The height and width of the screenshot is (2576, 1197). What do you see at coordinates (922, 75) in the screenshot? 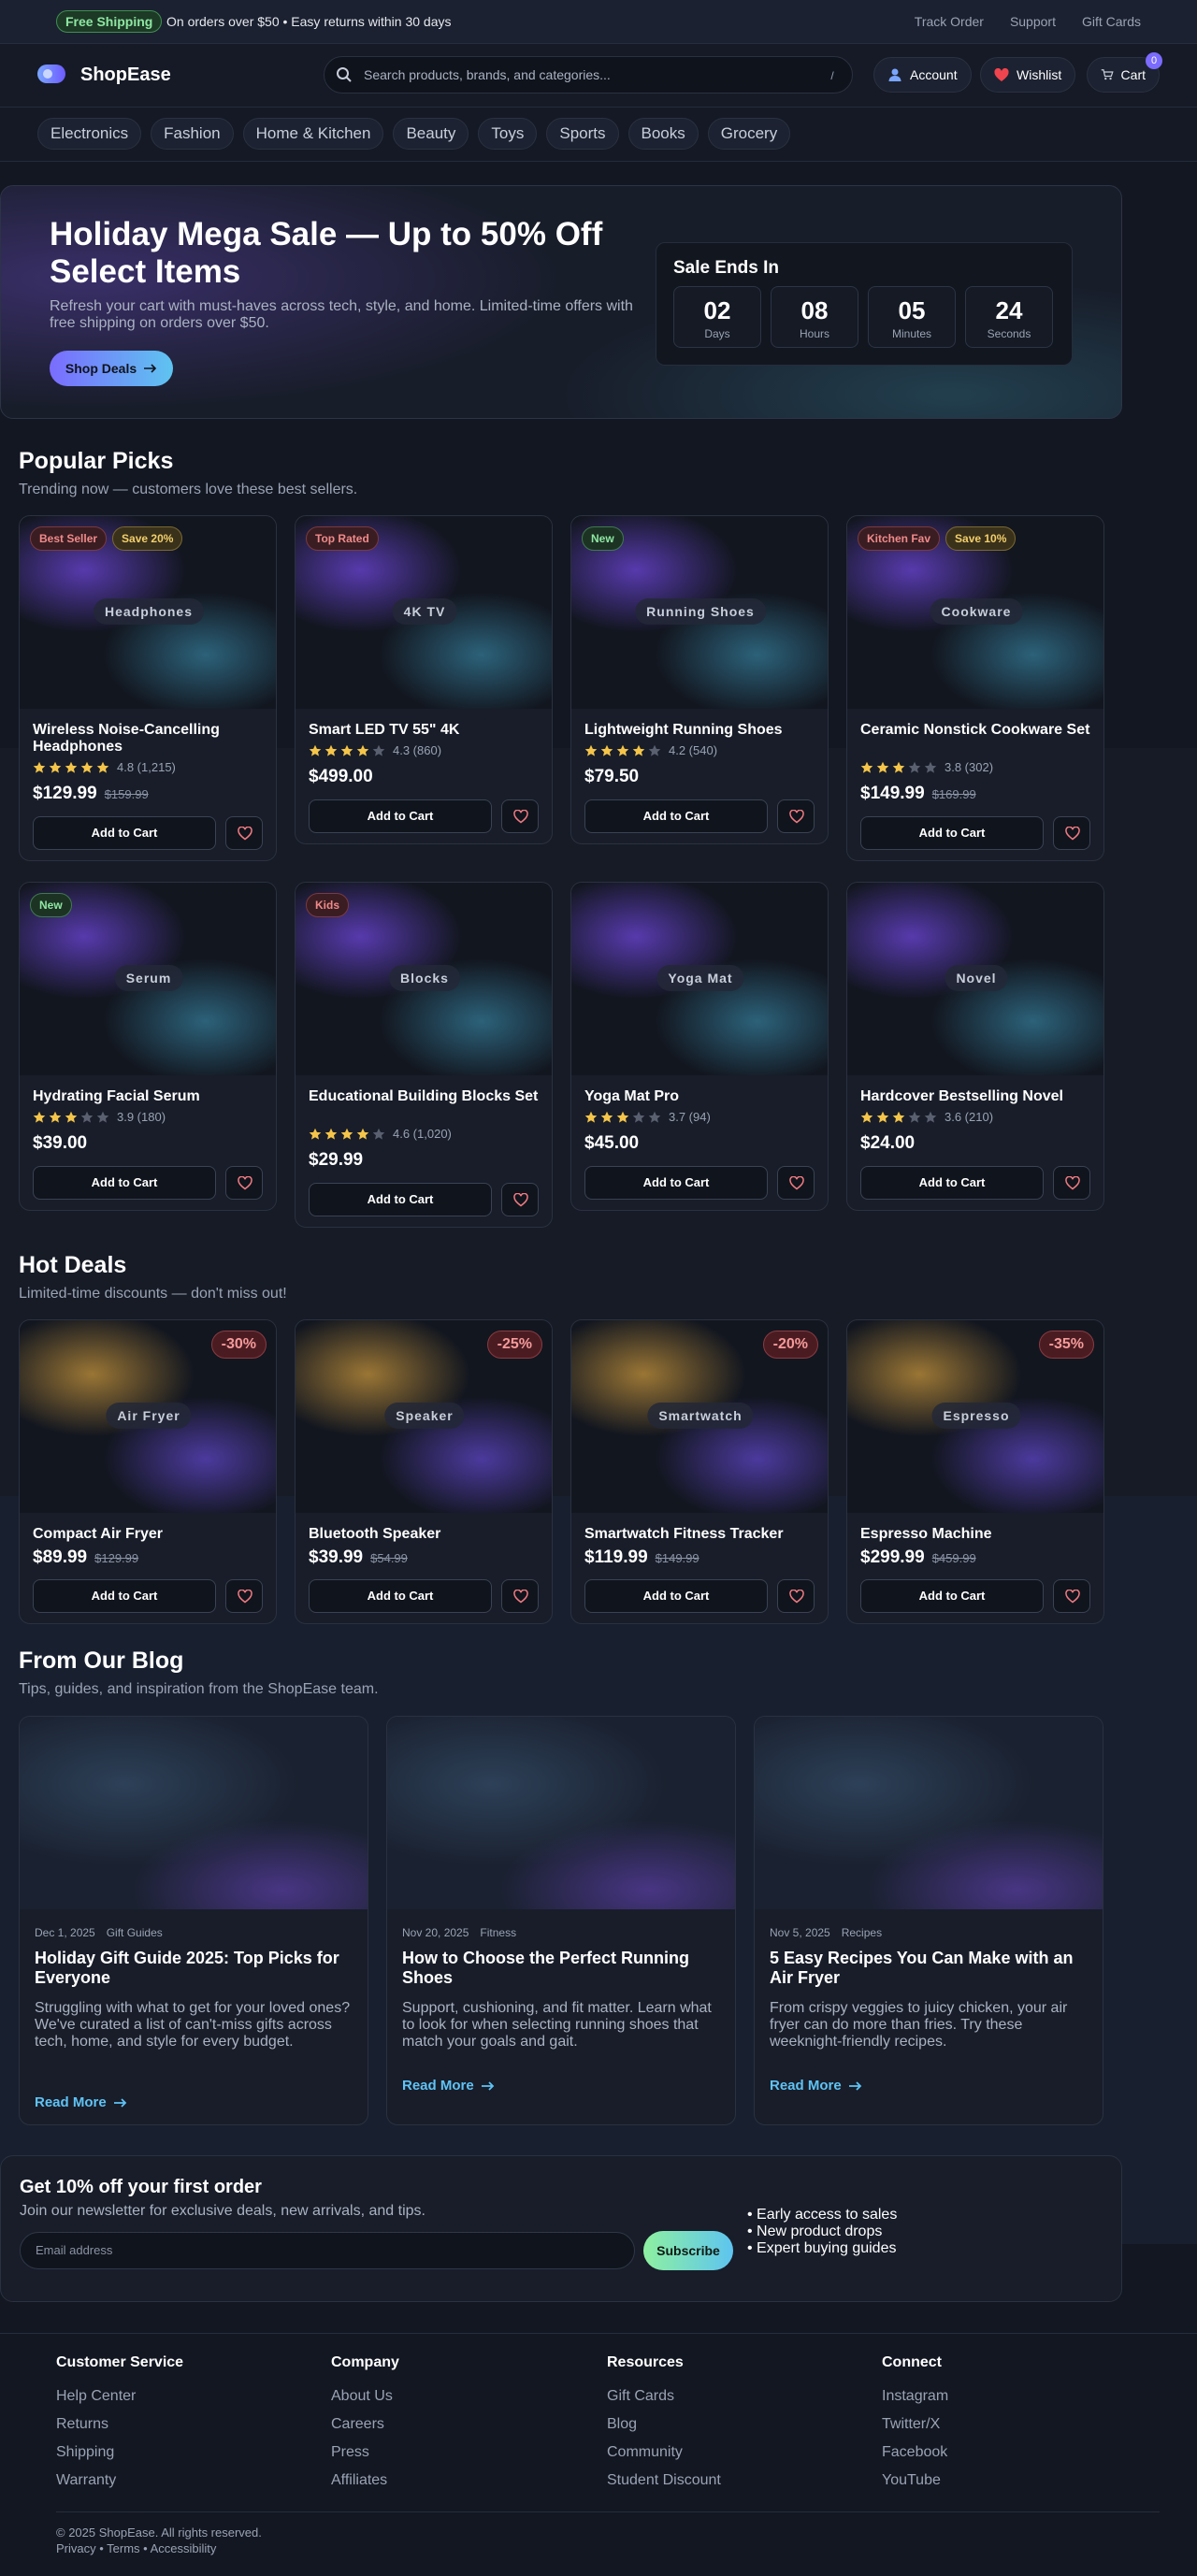
I see `account-button: Account` at bounding box center [922, 75].